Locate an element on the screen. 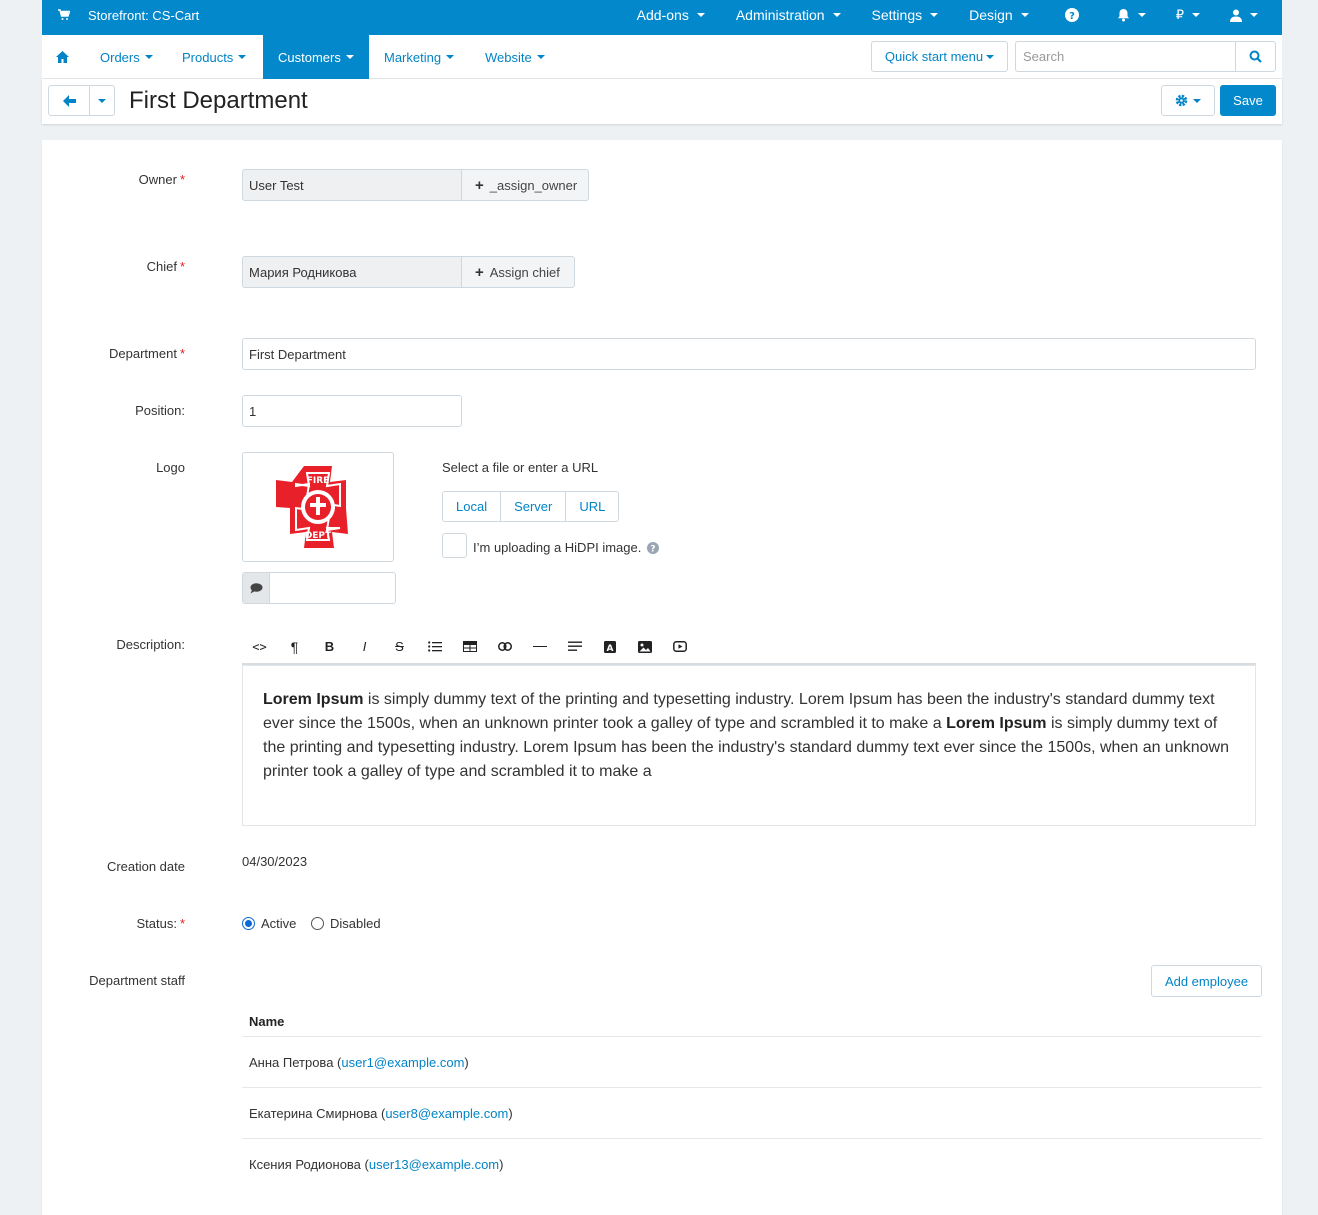 The height and width of the screenshot is (1215, 1318). nav-website: Website is located at coordinates (515, 57).